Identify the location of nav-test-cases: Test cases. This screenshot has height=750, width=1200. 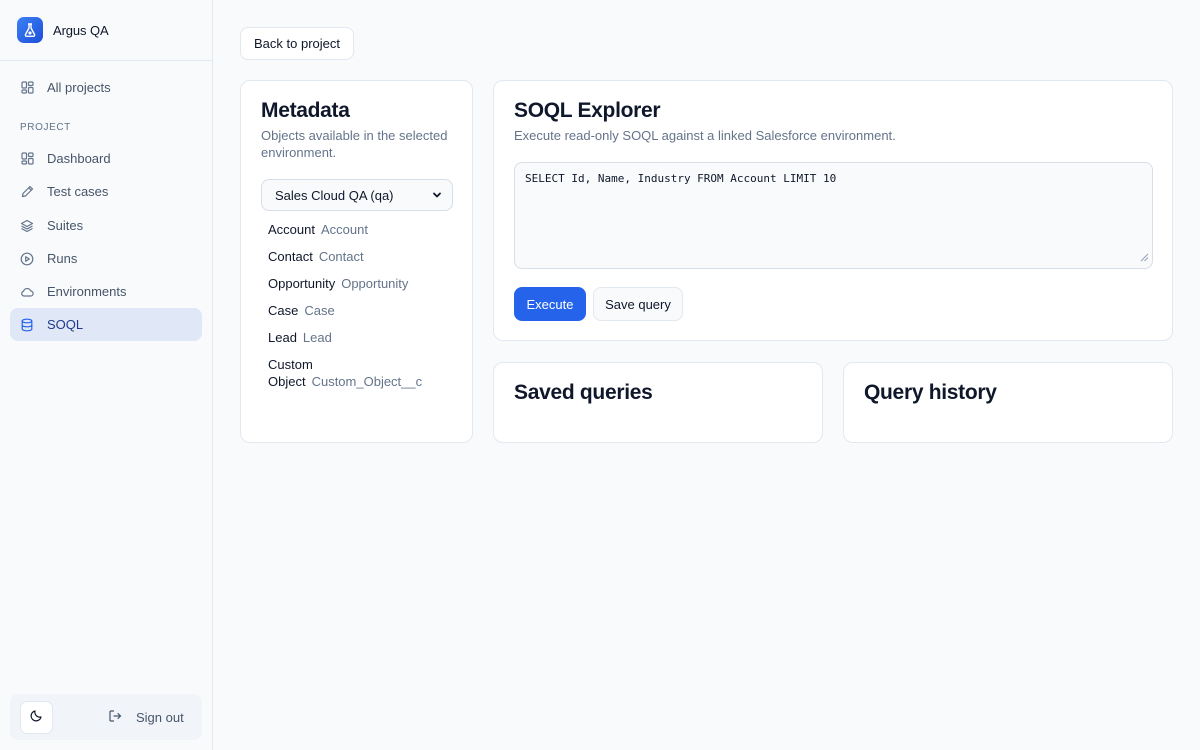
(106, 191).